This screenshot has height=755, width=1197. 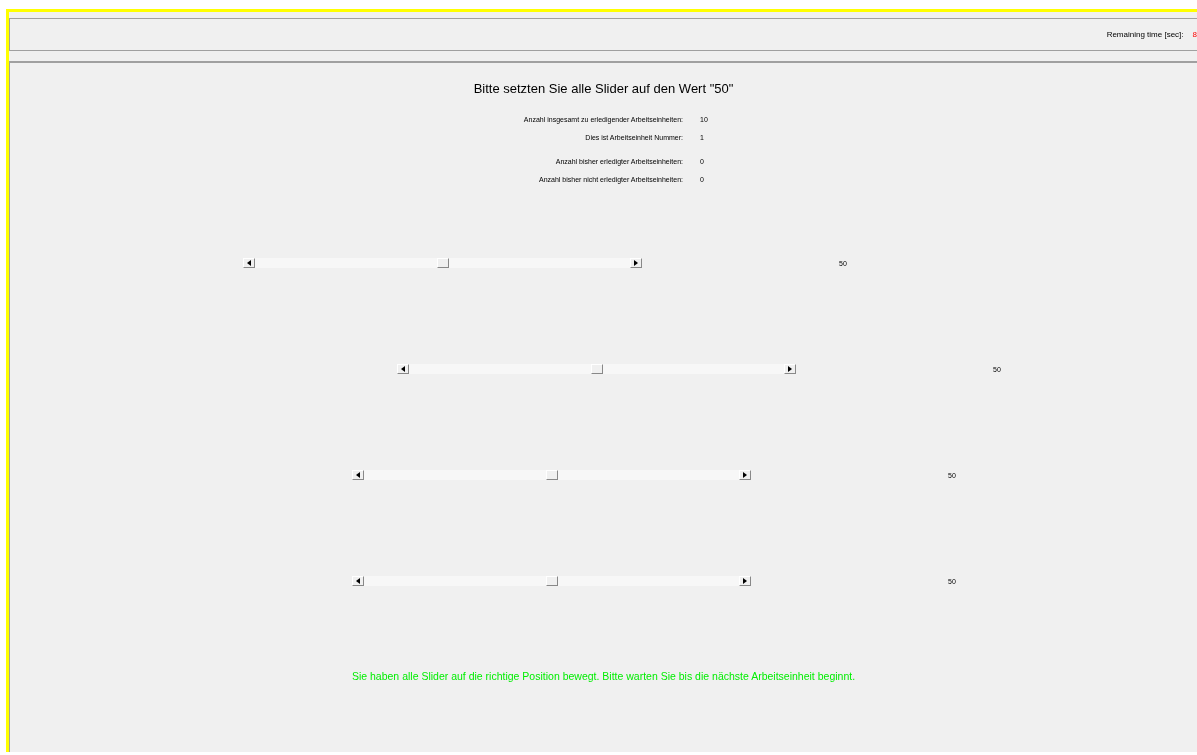 What do you see at coordinates (1145, 34) in the screenshot?
I see `remaining-time-label: Remaining time [sec]:` at bounding box center [1145, 34].